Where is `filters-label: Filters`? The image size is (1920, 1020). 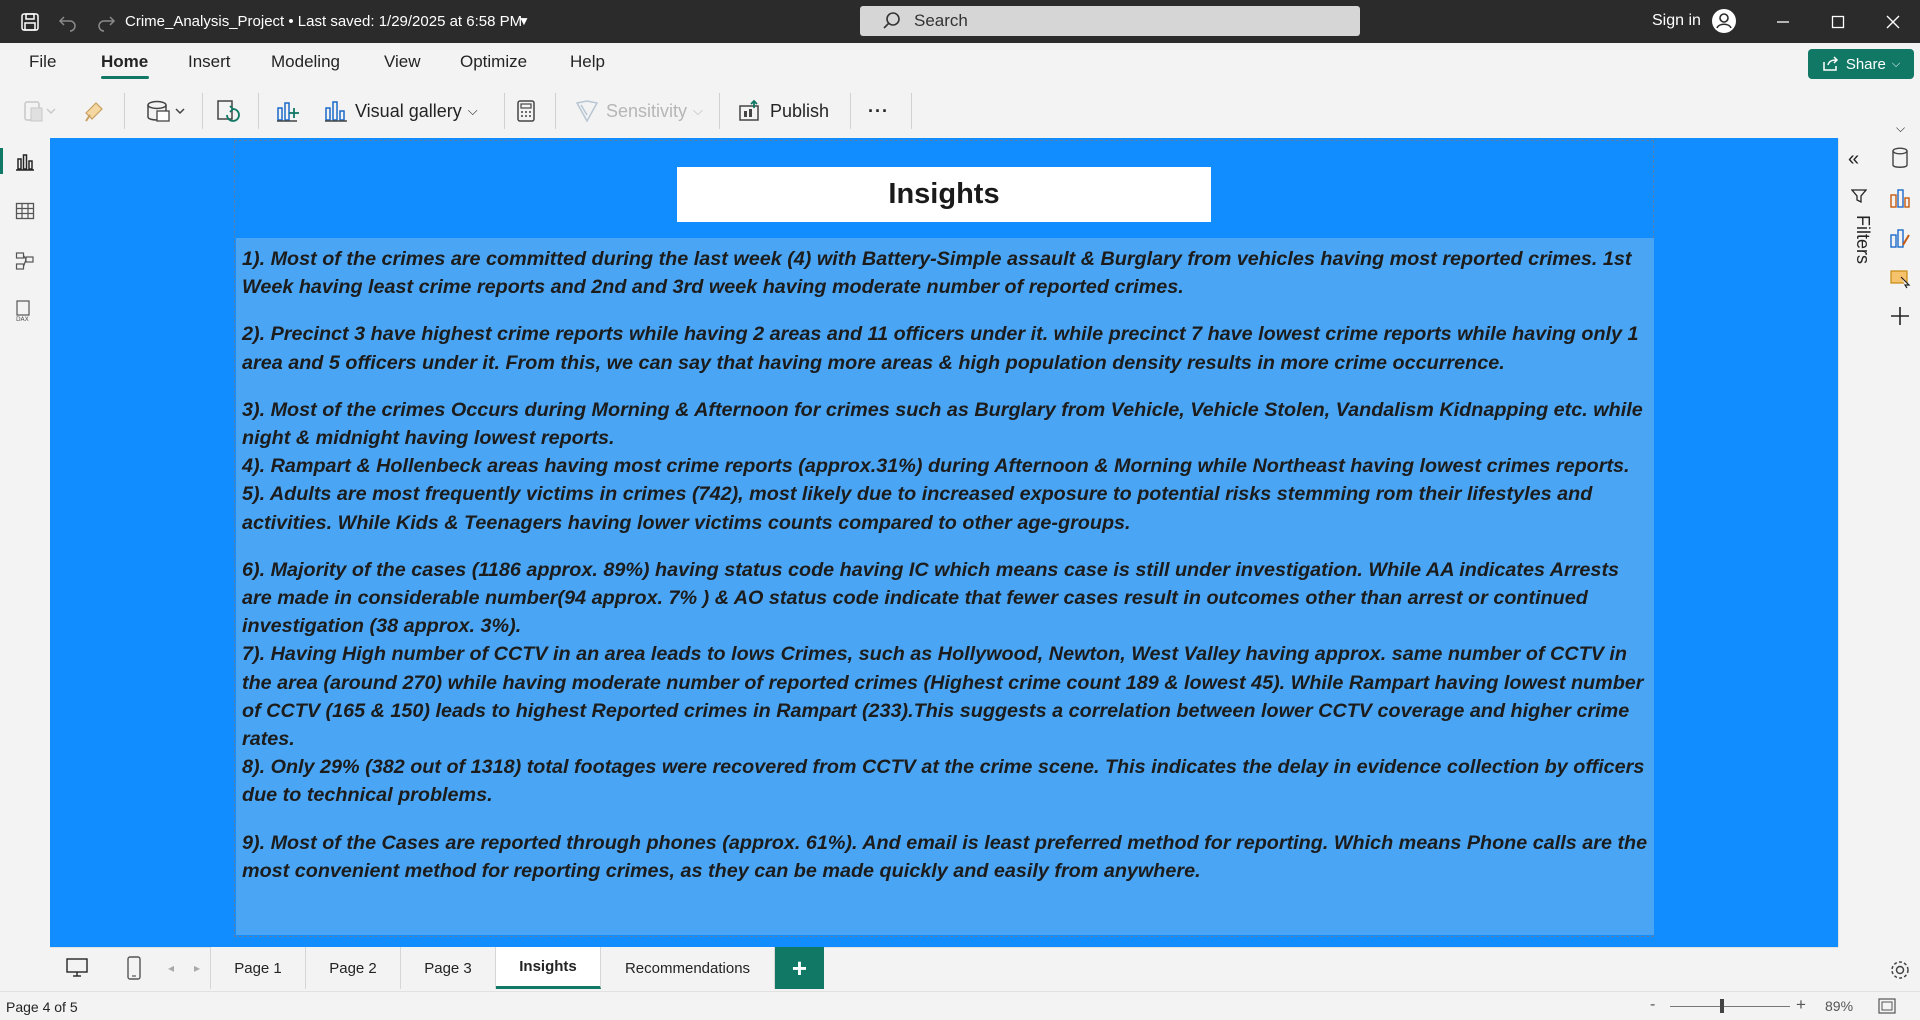
filters-label: Filters is located at coordinates (1862, 239).